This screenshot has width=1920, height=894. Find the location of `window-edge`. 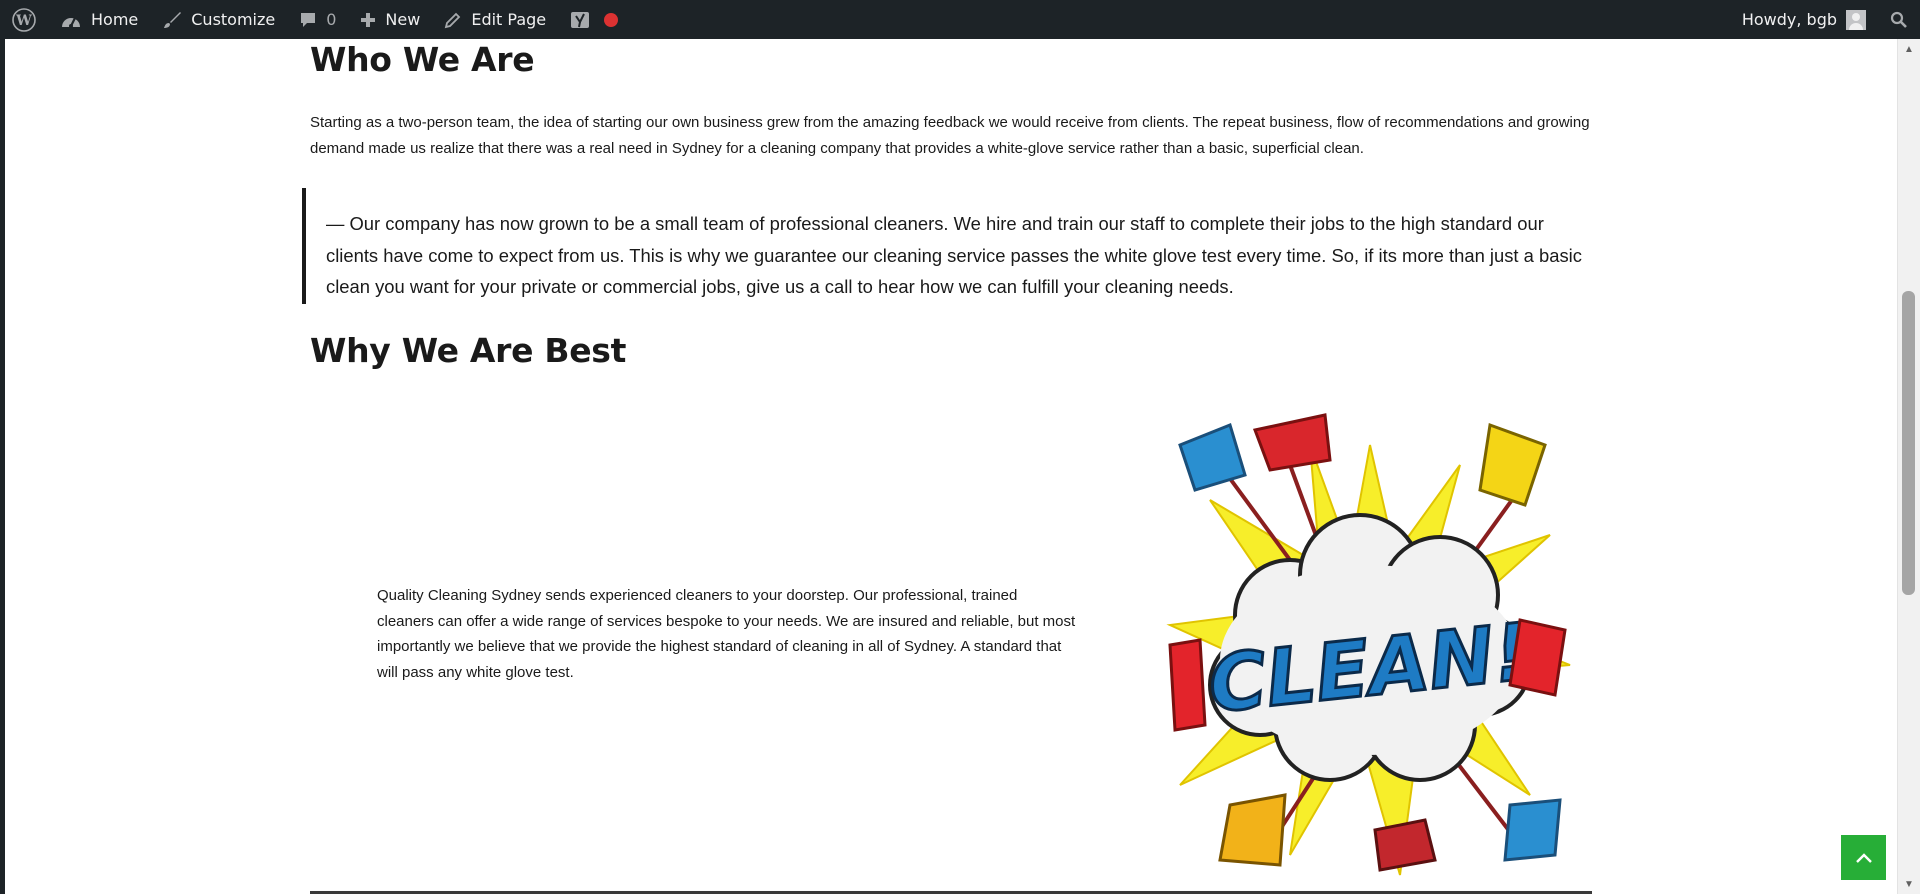

window-edge is located at coordinates (2, 466).